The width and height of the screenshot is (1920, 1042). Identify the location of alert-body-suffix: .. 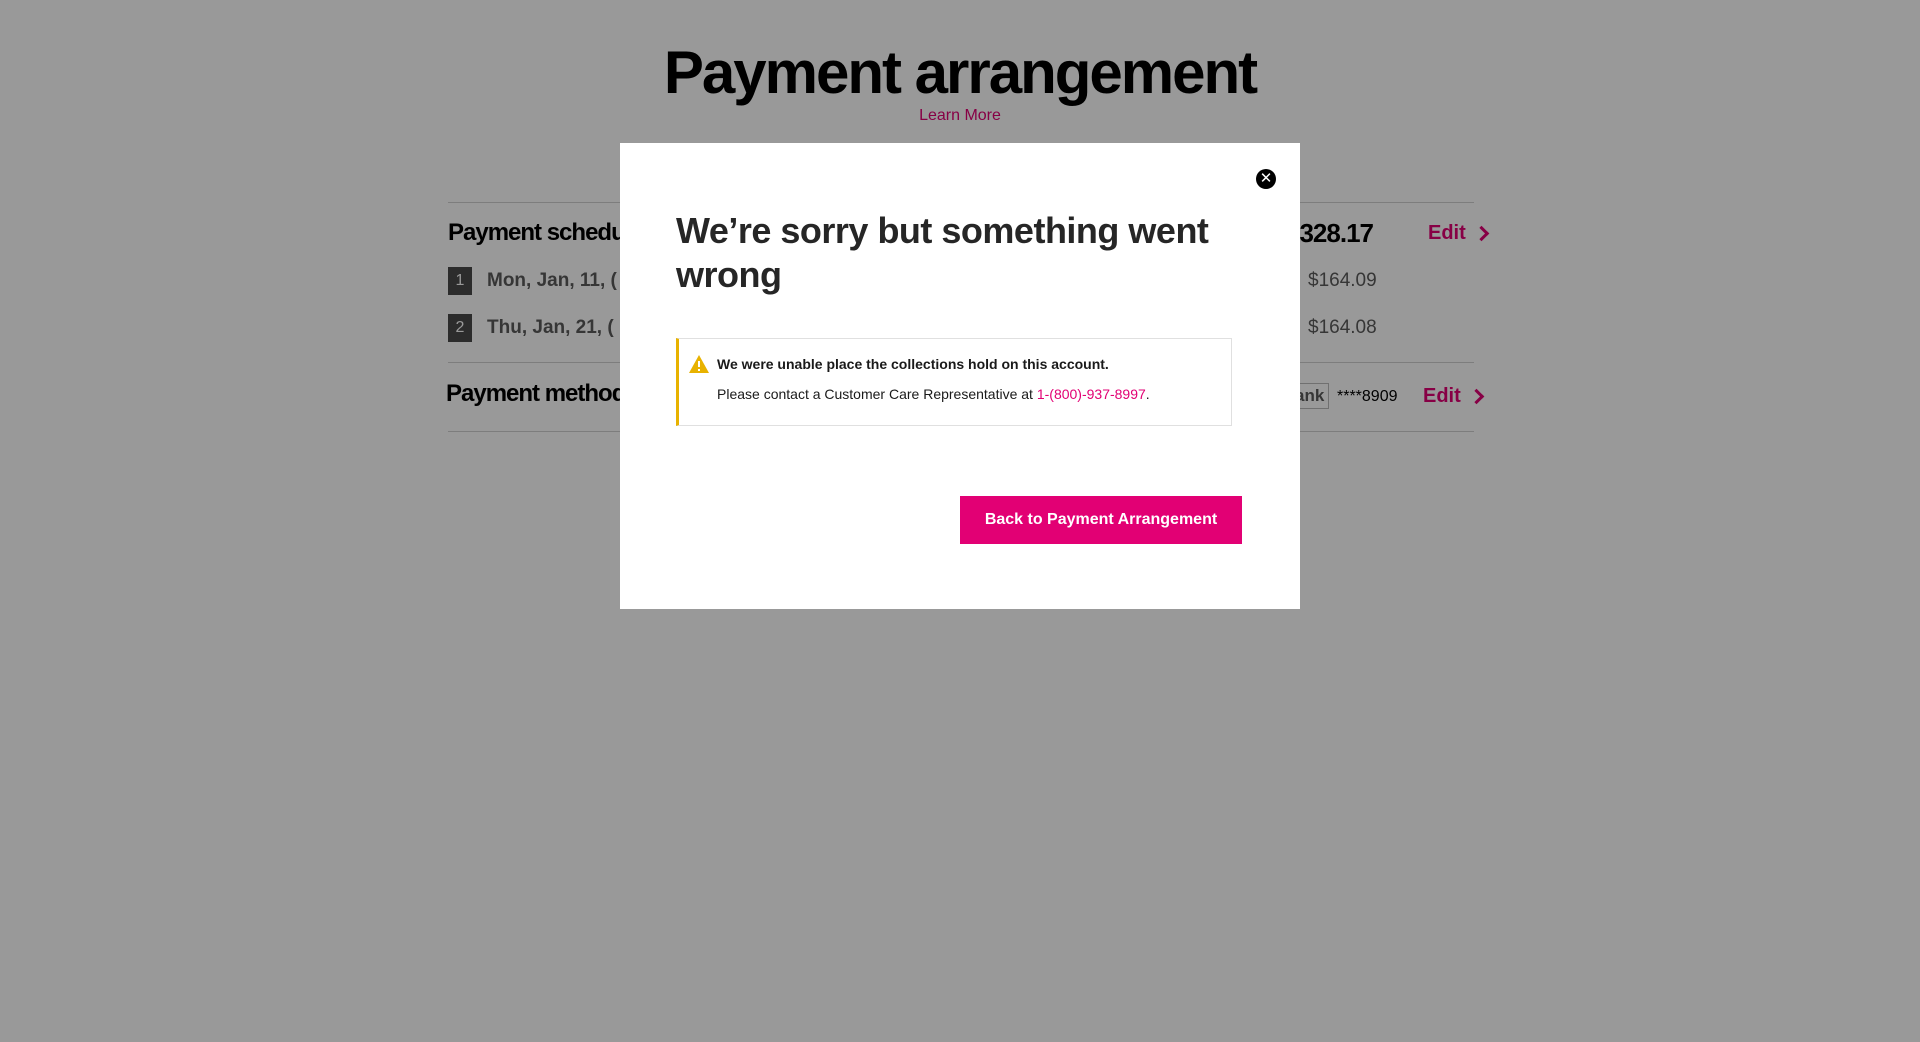
(1147, 394).